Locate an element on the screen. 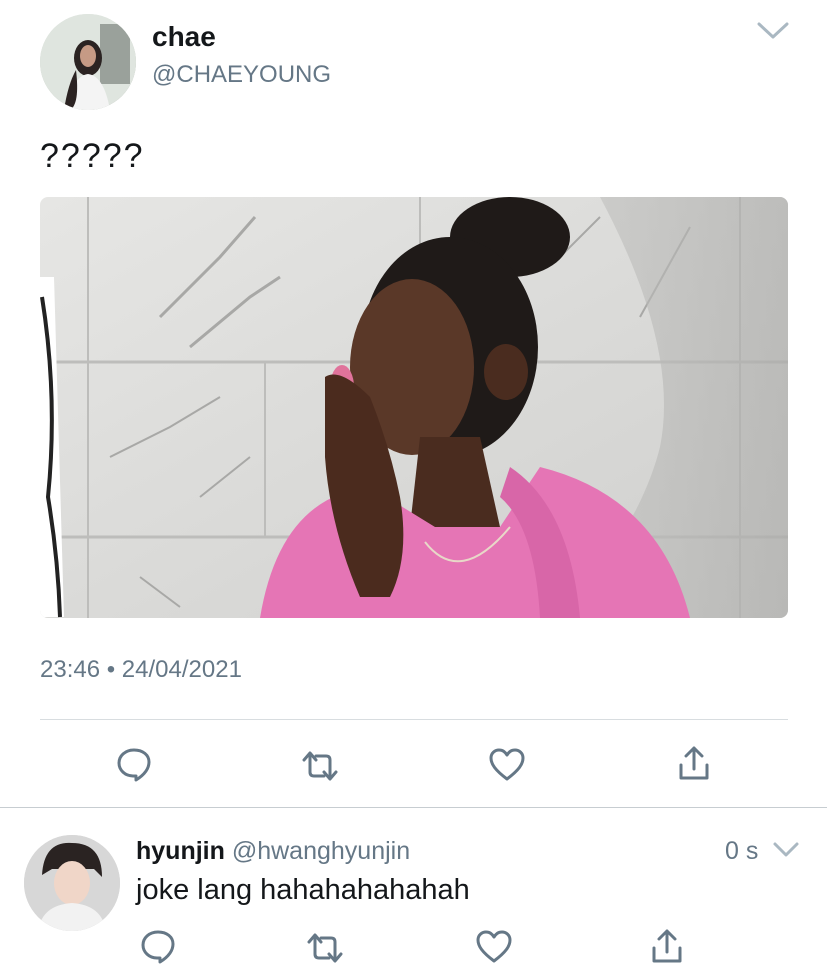 The image size is (827, 973). tweet-timestamp: 23:46 • 24/04/2021 is located at coordinates (141, 669).